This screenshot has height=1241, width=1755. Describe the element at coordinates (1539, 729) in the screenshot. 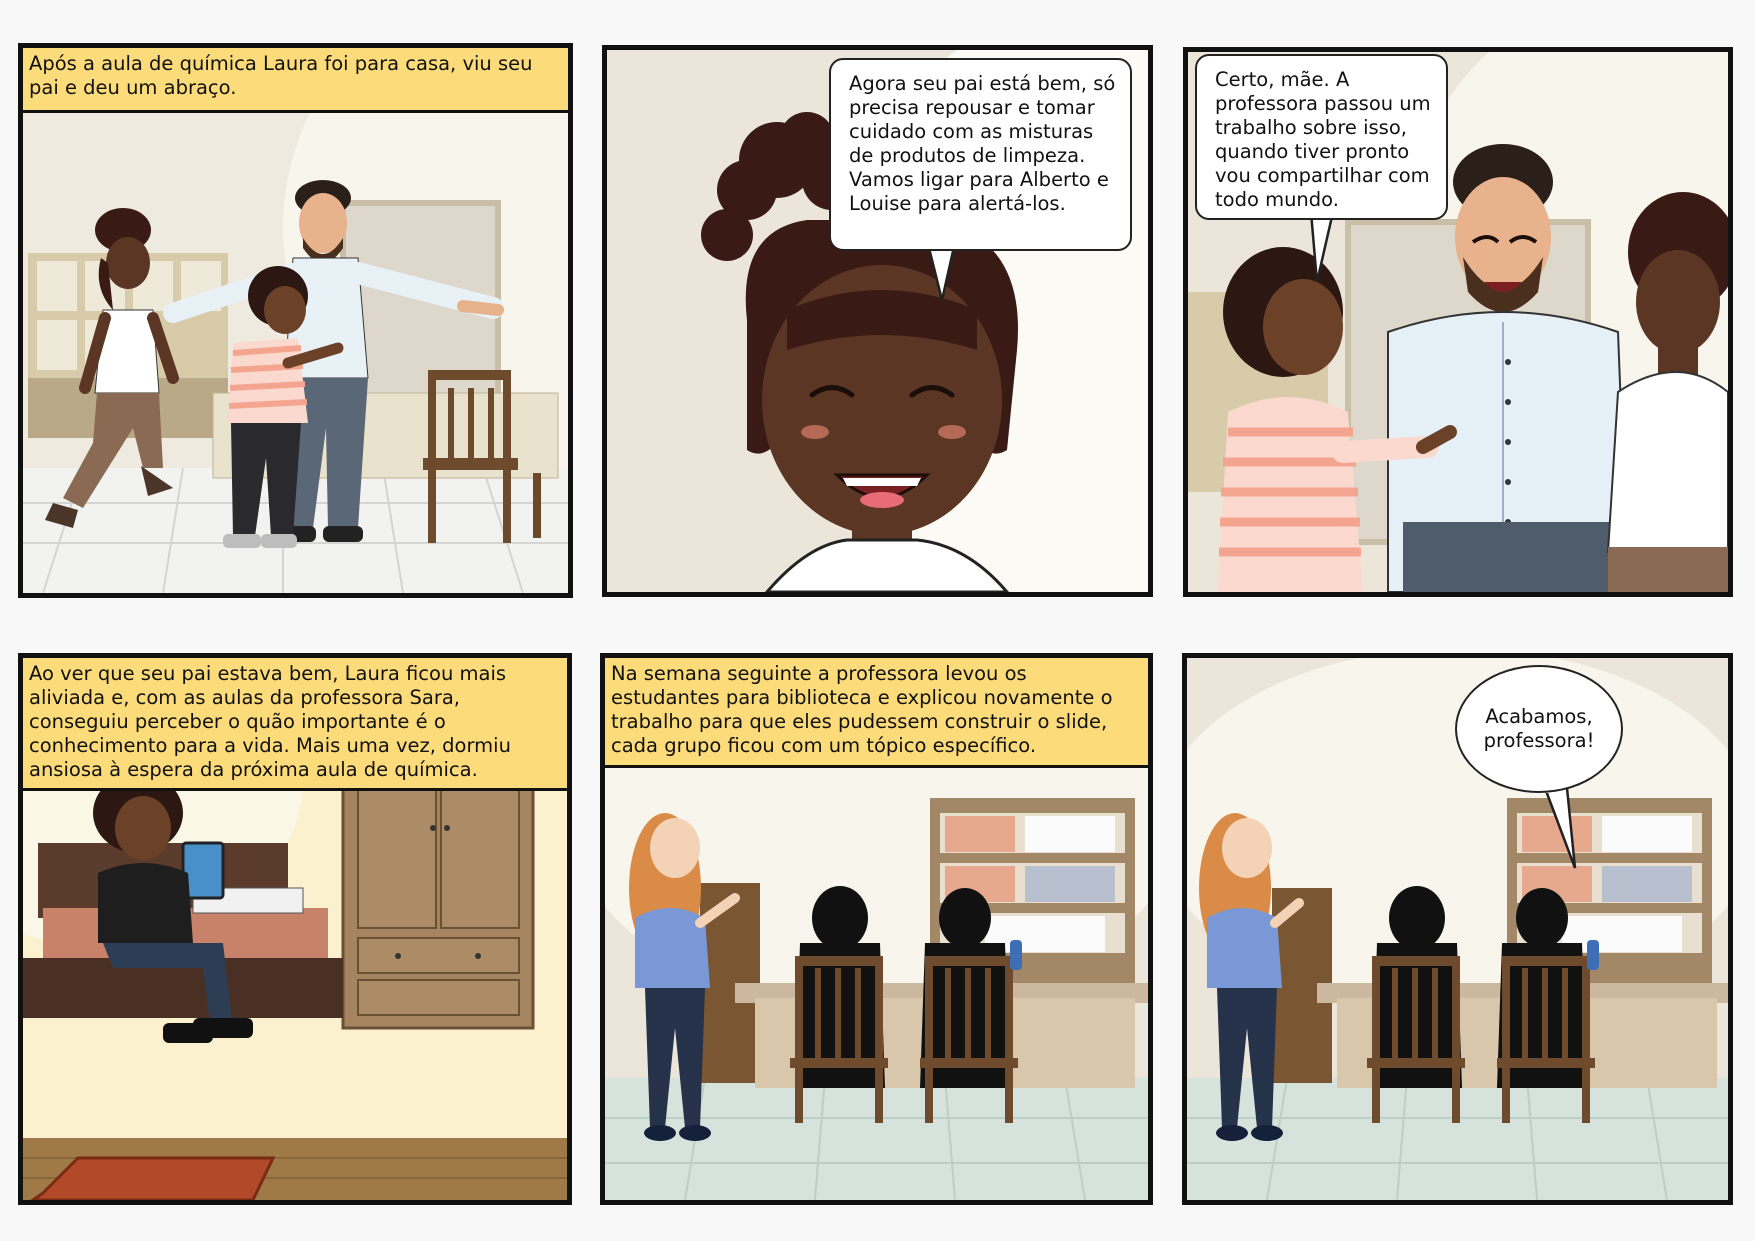

I see `students-speech-bubble: Acabamos, professora!` at that location.